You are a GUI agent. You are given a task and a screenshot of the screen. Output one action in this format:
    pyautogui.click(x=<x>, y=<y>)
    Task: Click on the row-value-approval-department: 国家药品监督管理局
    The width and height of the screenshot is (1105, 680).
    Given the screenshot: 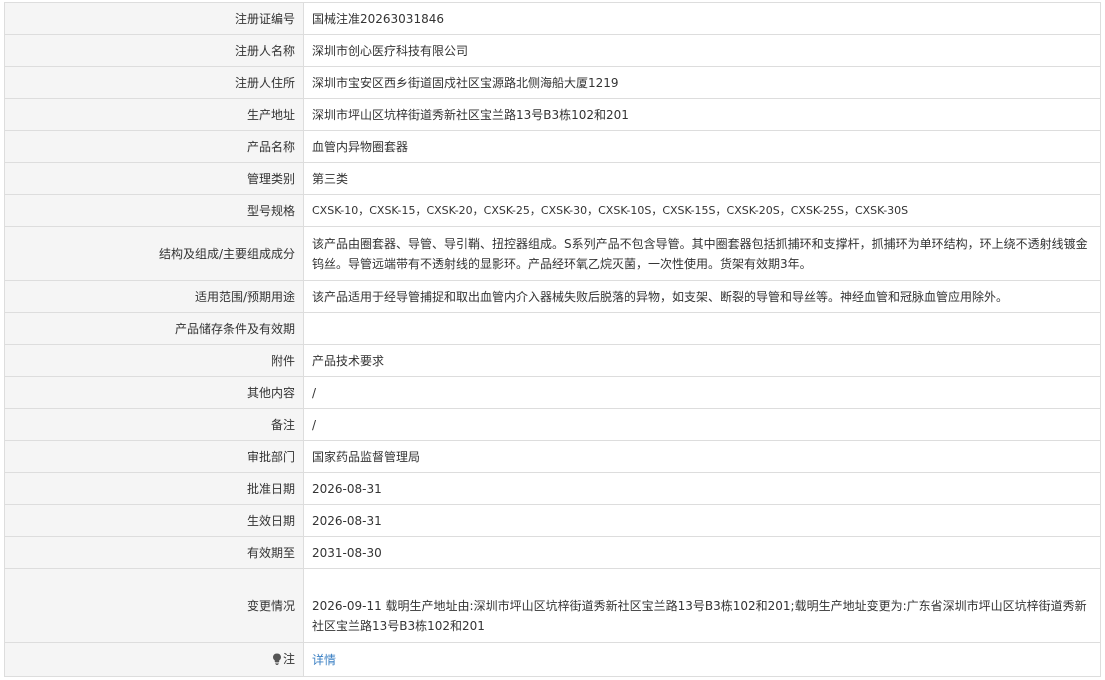 What is the action you would take?
    pyautogui.click(x=702, y=456)
    